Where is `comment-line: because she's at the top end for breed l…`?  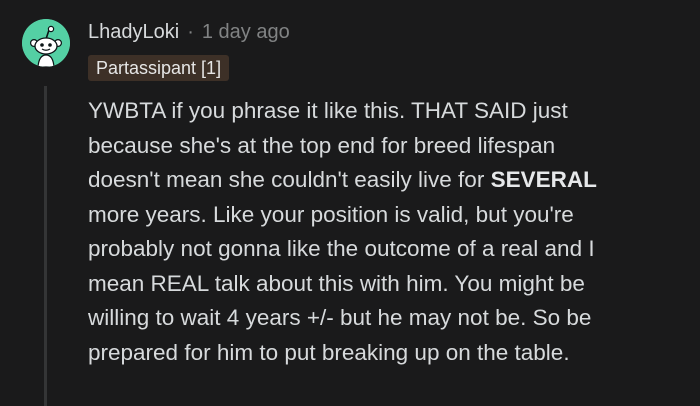 comment-line: because she's at the top end for breed l… is located at coordinates (322, 145).